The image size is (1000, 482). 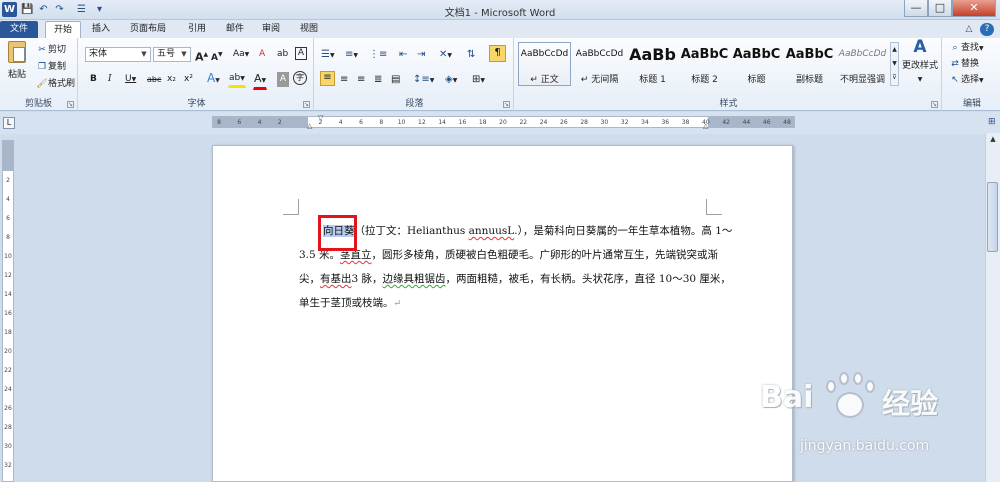 I want to click on hanging-indent-marker: △, so click(x=309, y=126).